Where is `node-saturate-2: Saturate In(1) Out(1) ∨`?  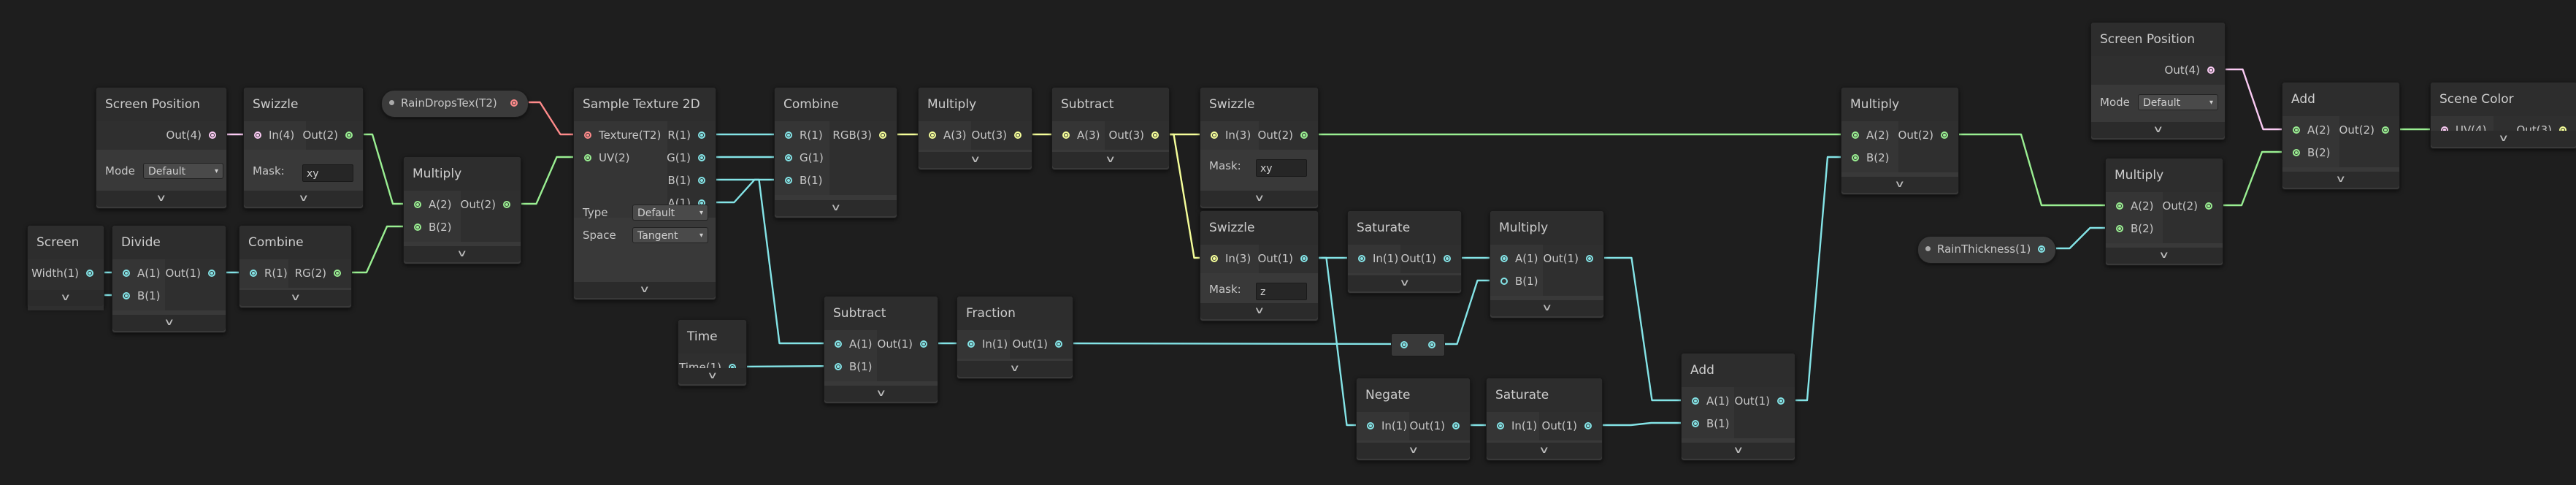 node-saturate-2: Saturate In(1) Out(1) ∨ is located at coordinates (1544, 419).